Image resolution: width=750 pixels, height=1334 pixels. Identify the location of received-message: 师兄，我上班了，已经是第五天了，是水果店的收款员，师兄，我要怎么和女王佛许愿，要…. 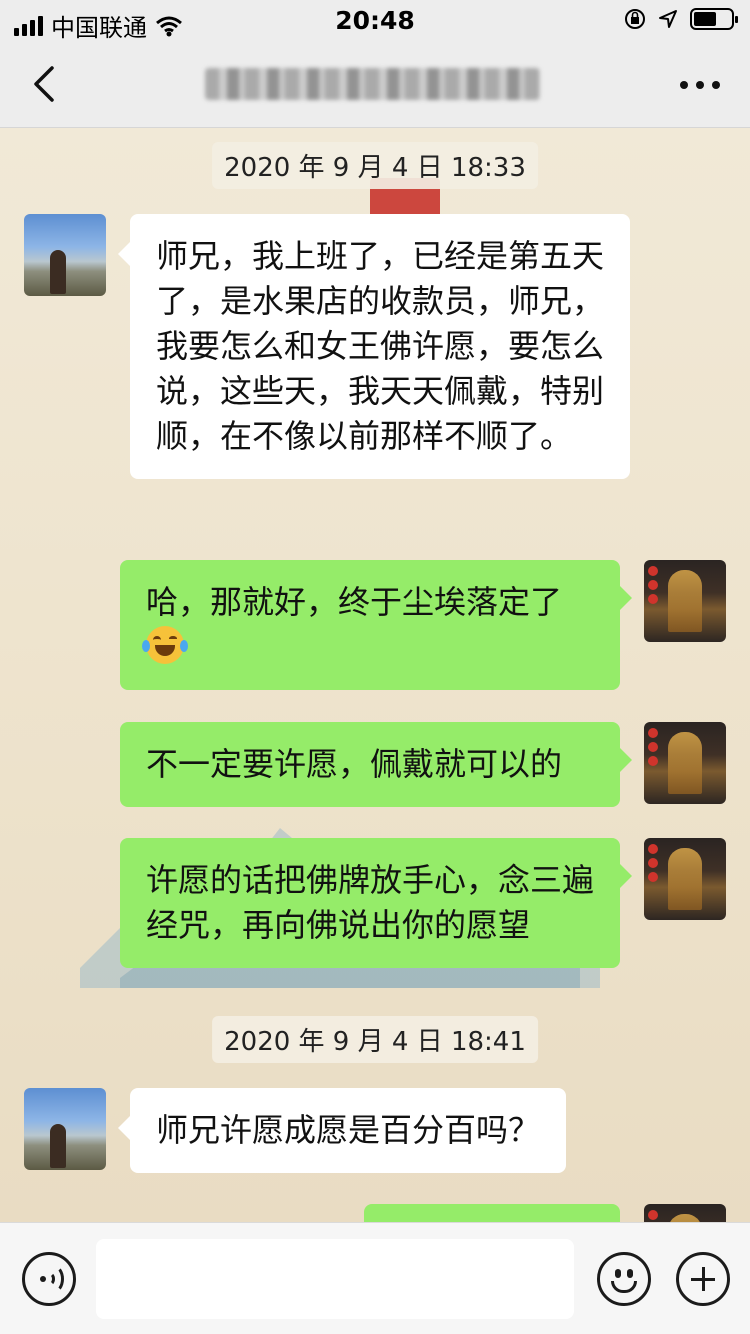
(374, 346).